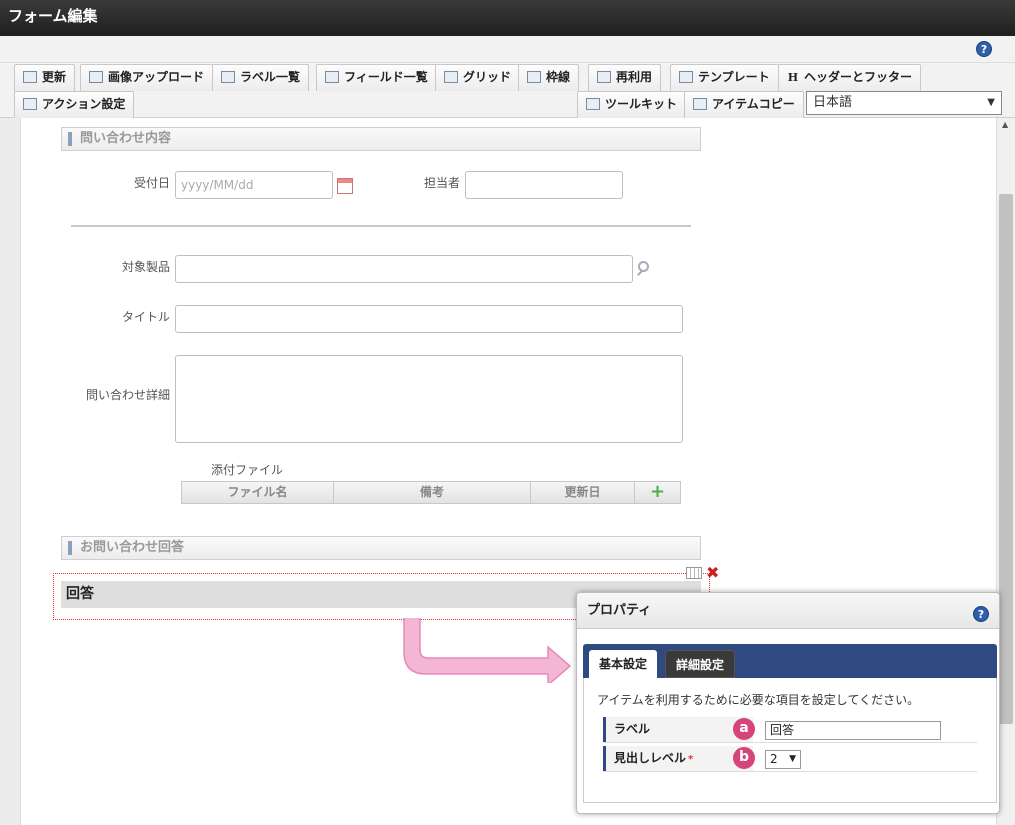 Image resolution: width=1015 pixels, height=825 pixels. What do you see at coordinates (632, 104) in the screenshot?
I see `toolkit-button: ツールキット` at bounding box center [632, 104].